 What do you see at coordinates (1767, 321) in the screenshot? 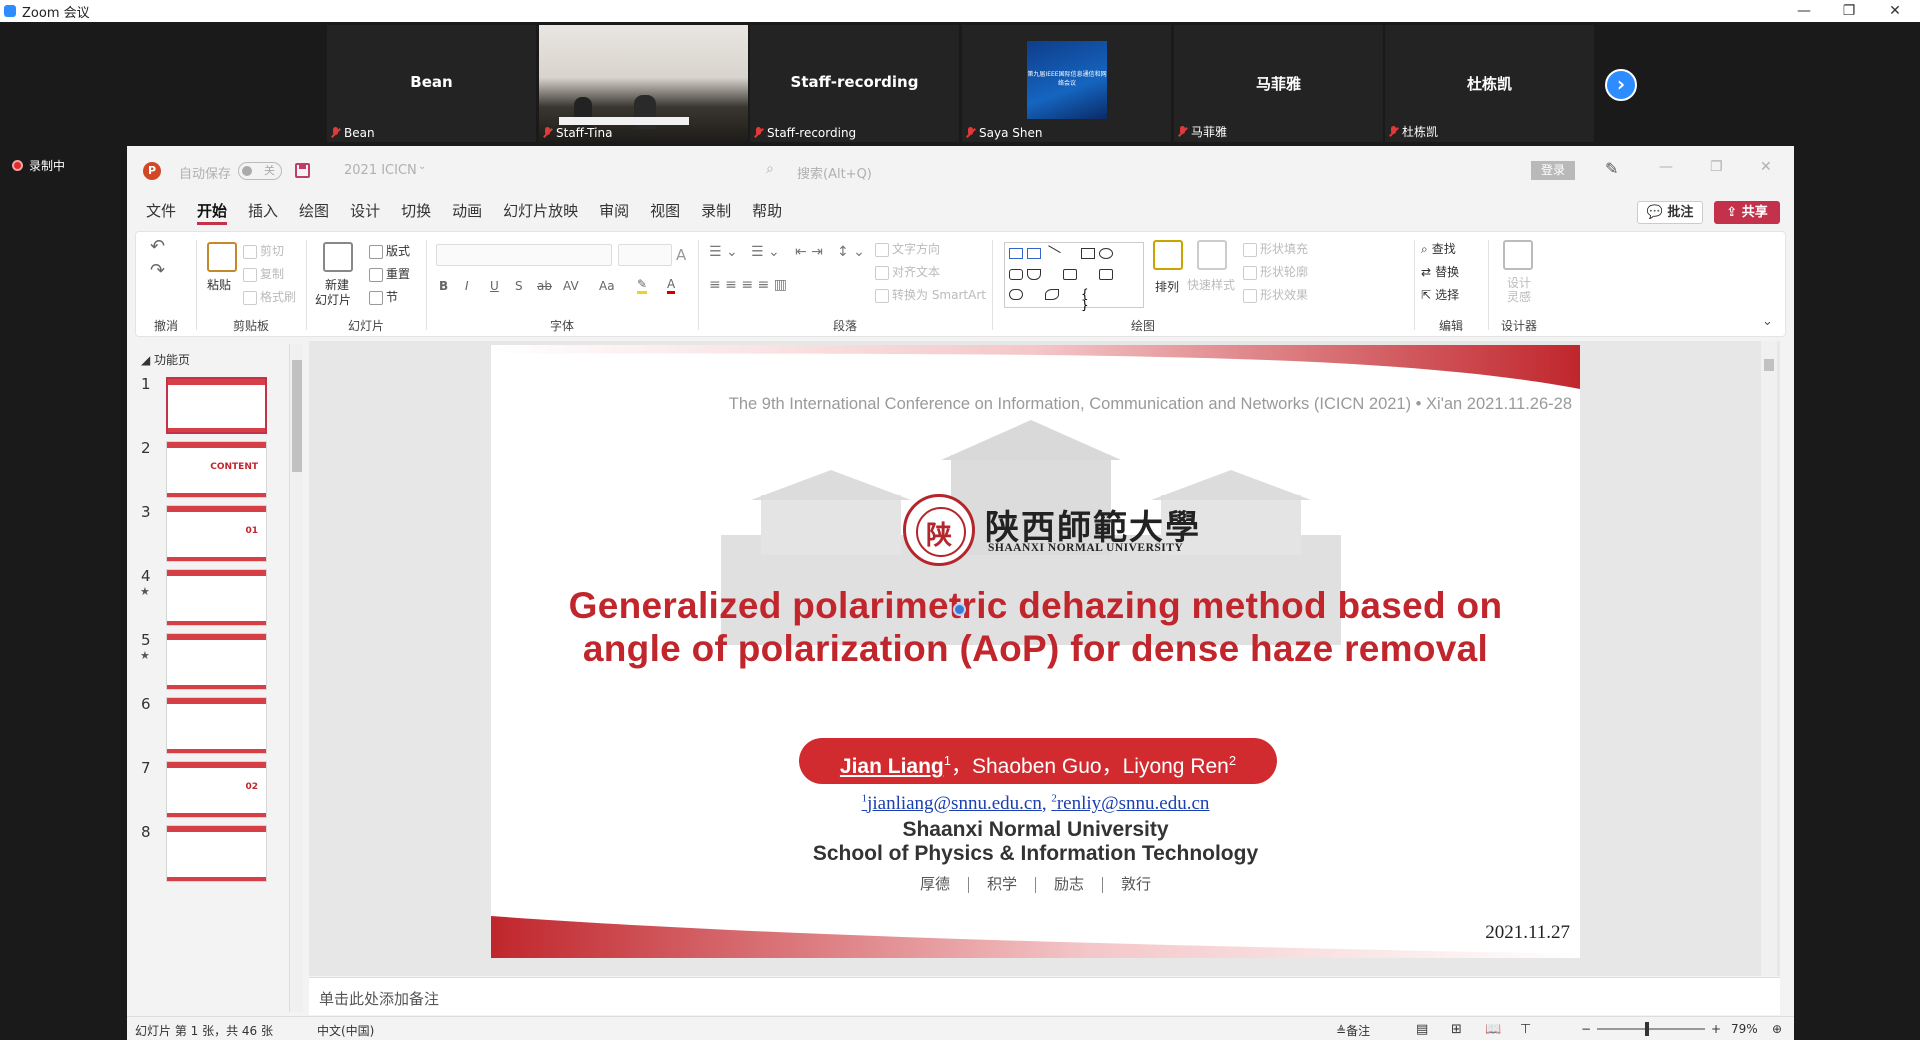
I see `collapse-ribbon-chevron-icon: ⌄` at bounding box center [1767, 321].